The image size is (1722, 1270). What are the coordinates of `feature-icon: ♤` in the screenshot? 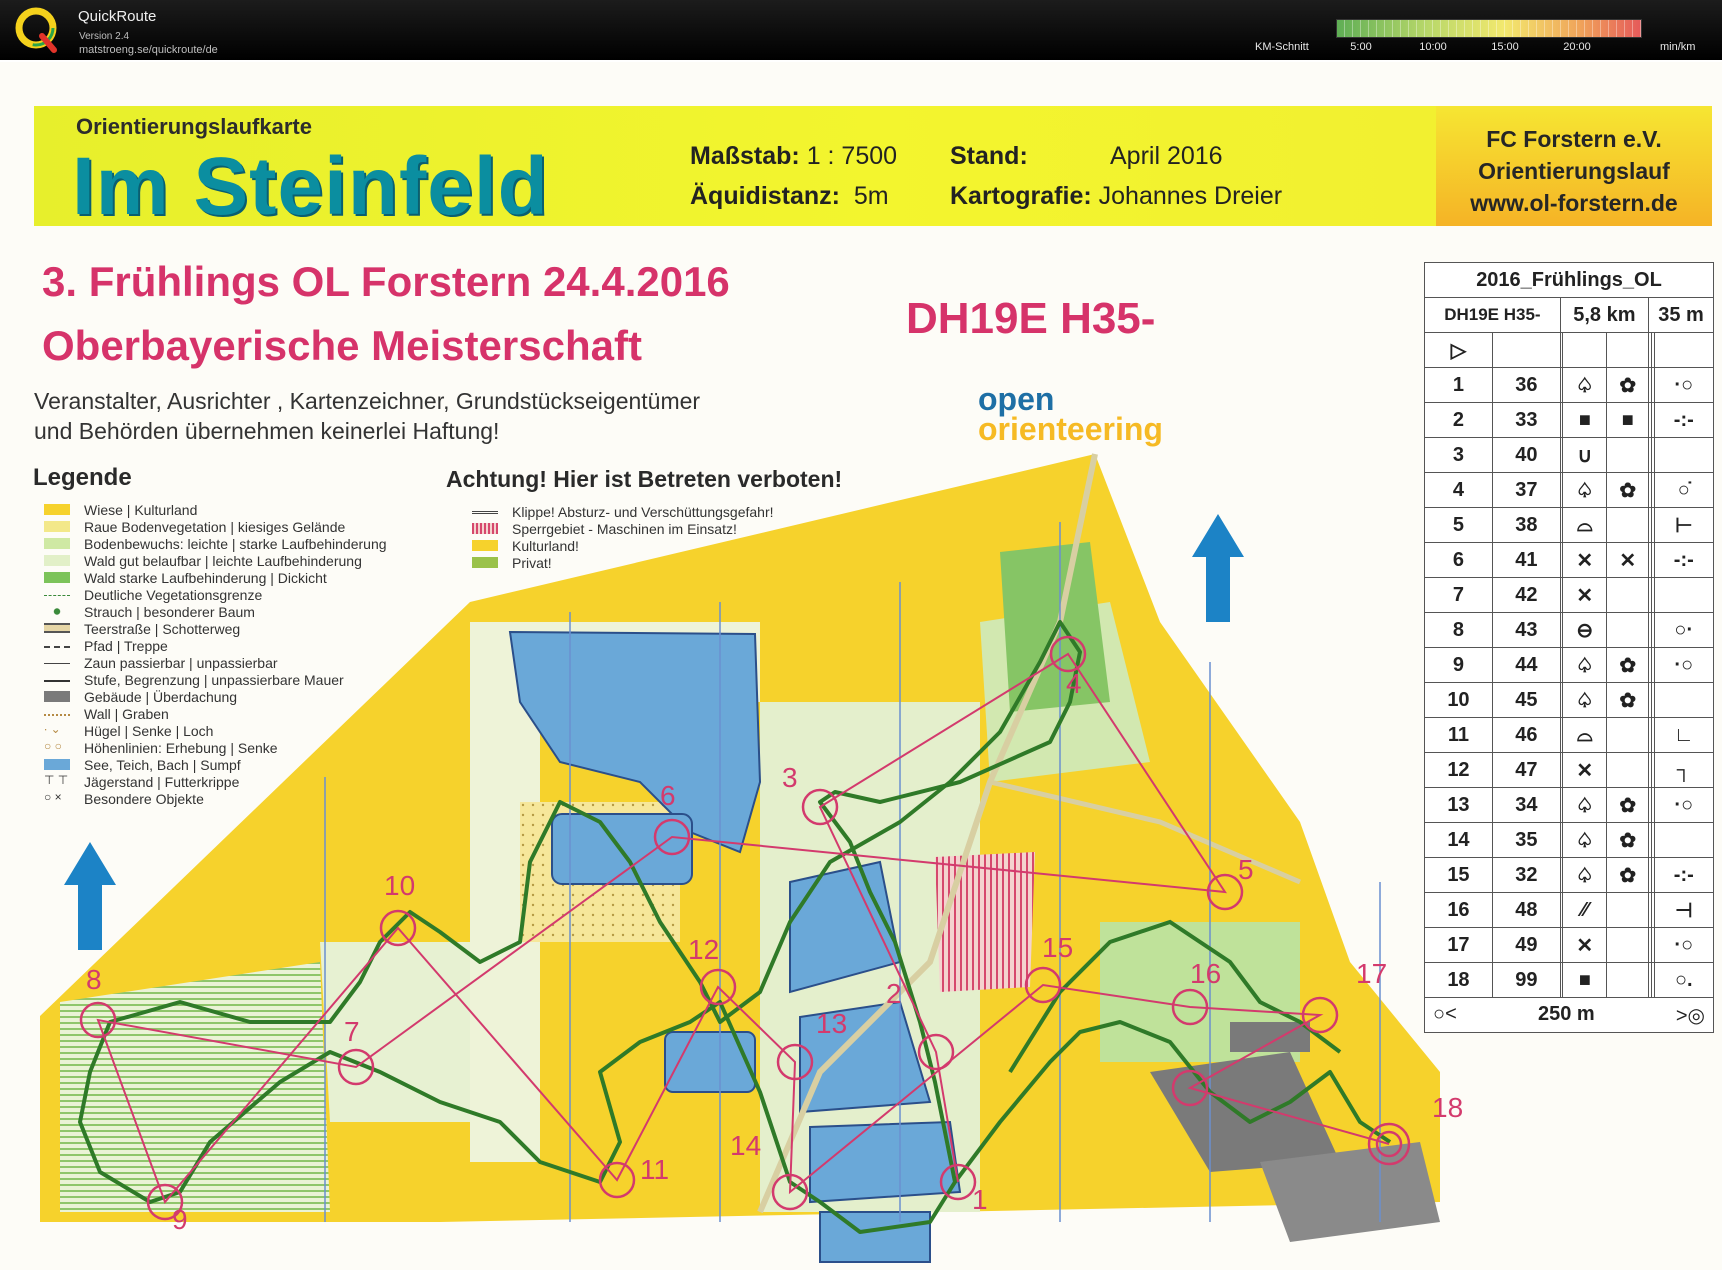 It's located at (1585, 875).